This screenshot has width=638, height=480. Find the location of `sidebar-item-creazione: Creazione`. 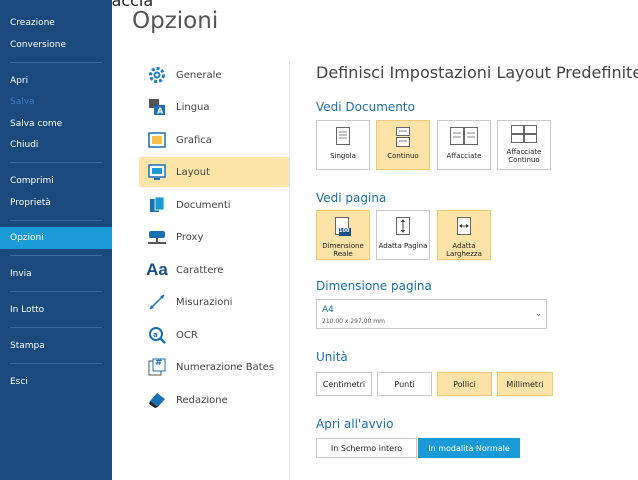

sidebar-item-creazione: Creazione is located at coordinates (56, 23).